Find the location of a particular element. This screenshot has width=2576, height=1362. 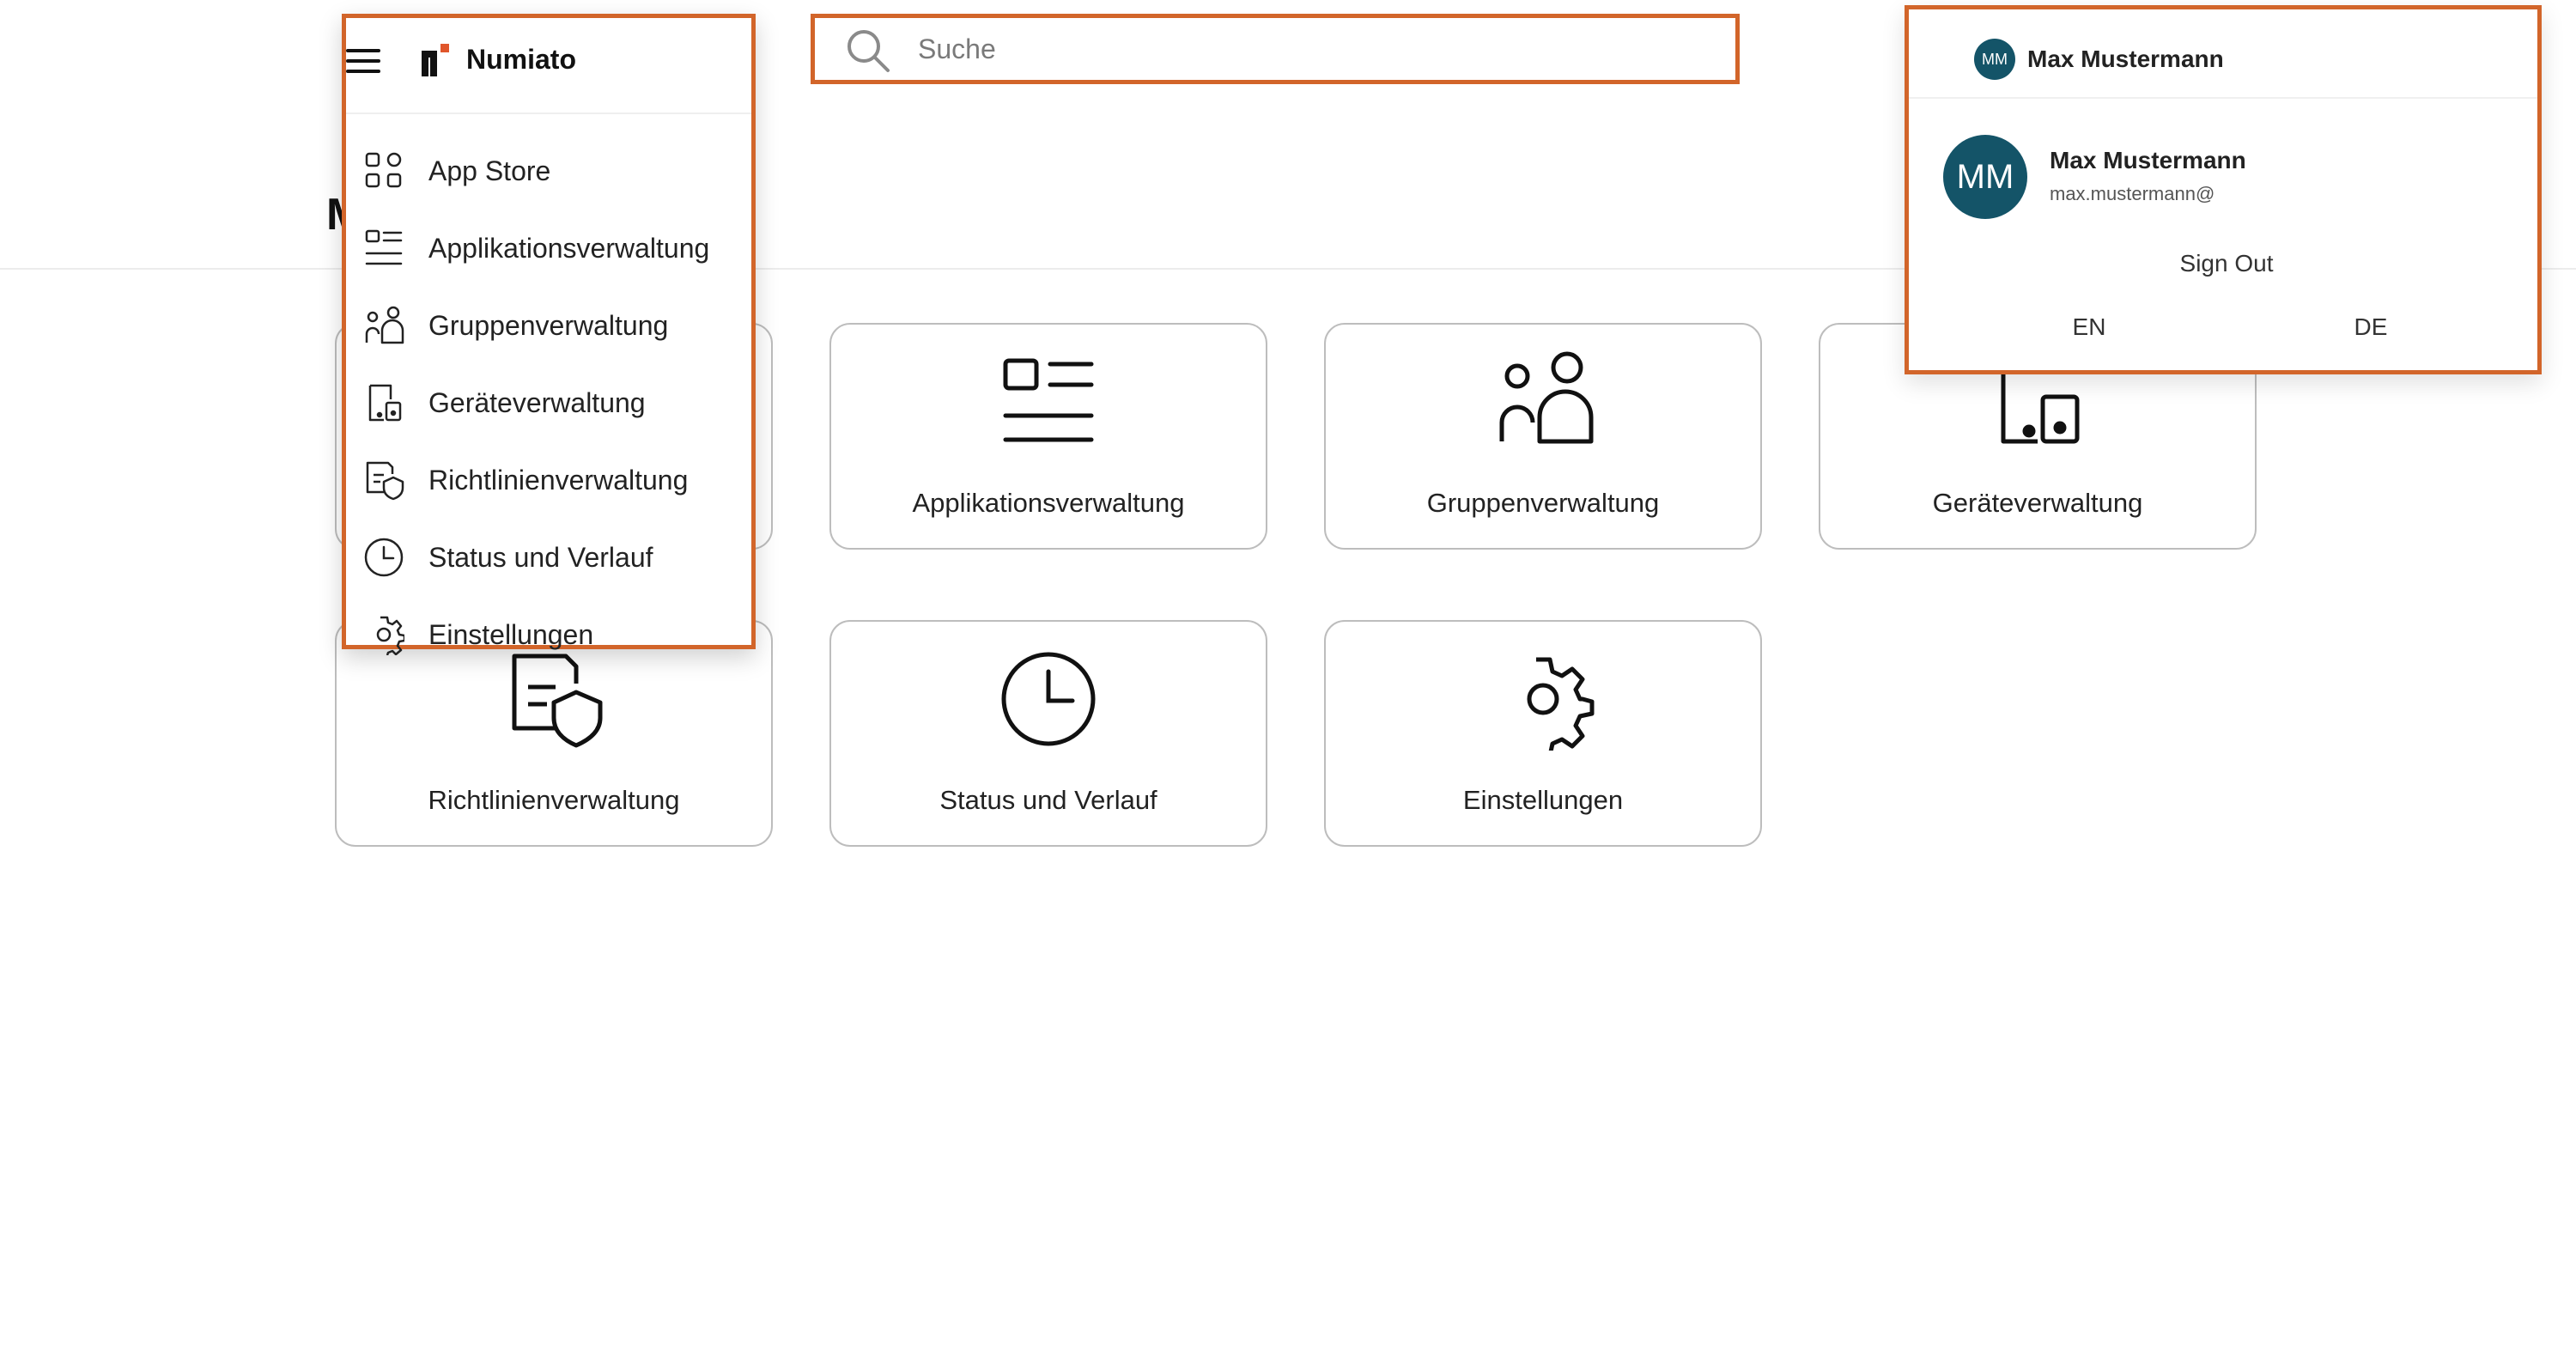

nav-item-status-und-verlauf: Status und Verlauf is located at coordinates (548, 559).